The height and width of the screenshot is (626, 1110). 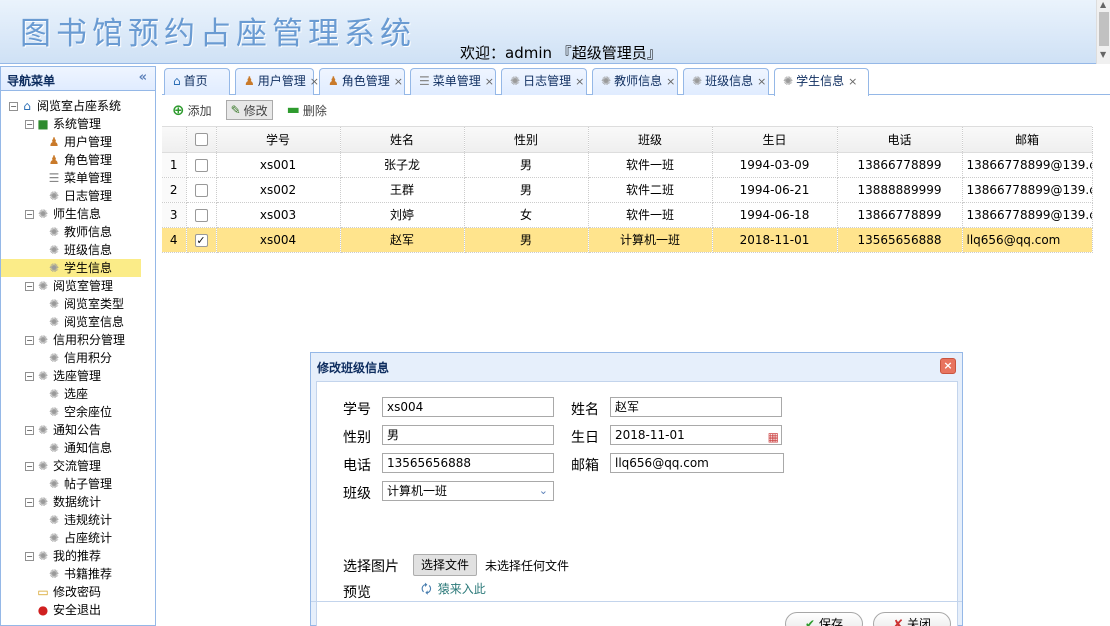 I want to click on tree-item: ● 安全退出, so click(x=78, y=610).